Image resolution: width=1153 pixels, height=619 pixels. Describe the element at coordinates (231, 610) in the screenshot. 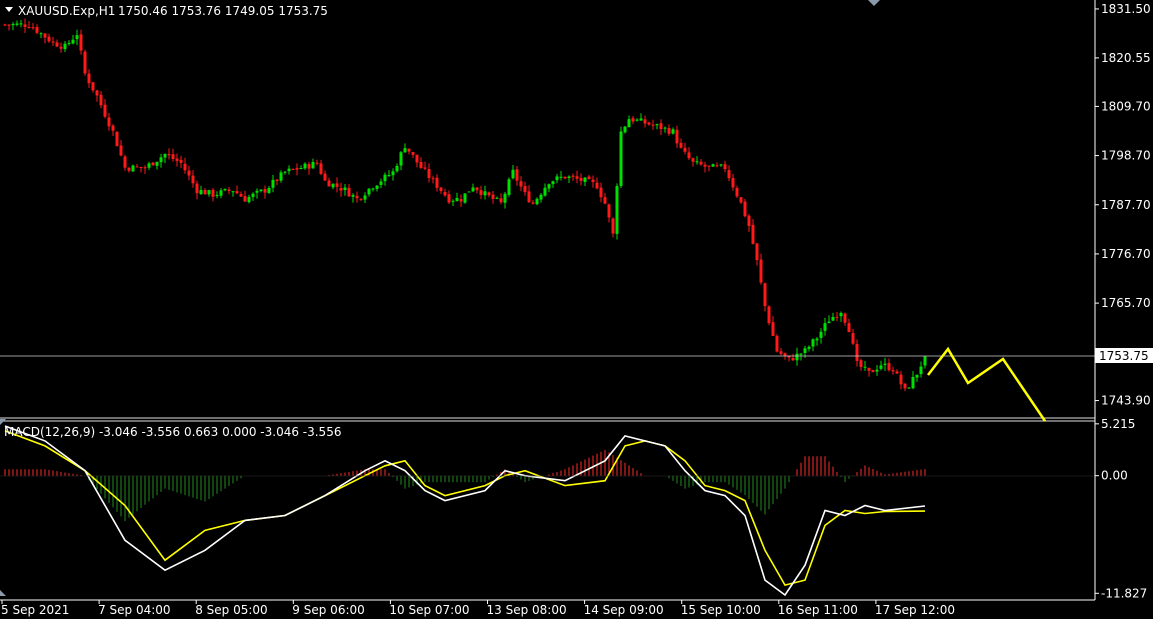

I see `time-tick-label: 8 Sep 05:00` at that location.